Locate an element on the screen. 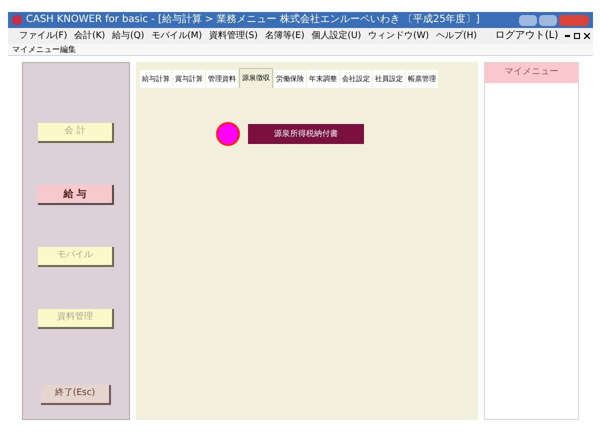  restore-icon is located at coordinates (577, 36).